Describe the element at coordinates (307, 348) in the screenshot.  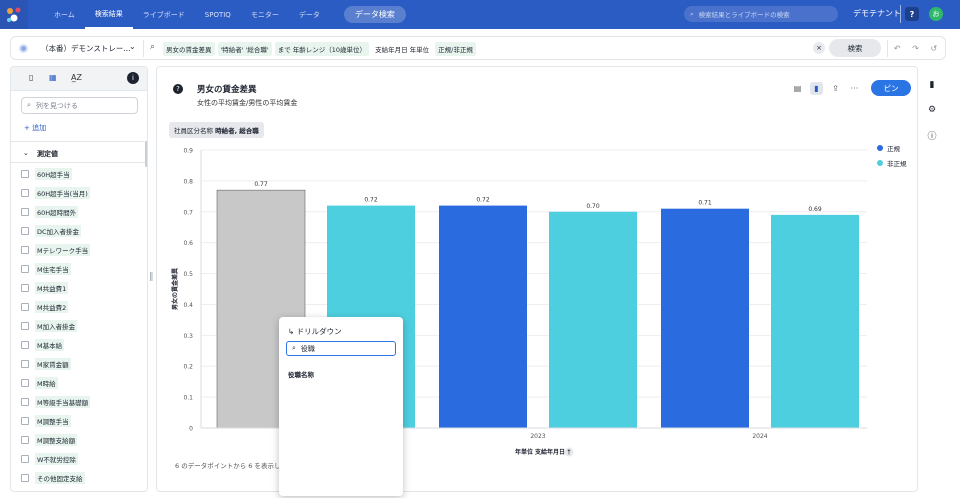
I see `drill-input-value: 役職` at that location.